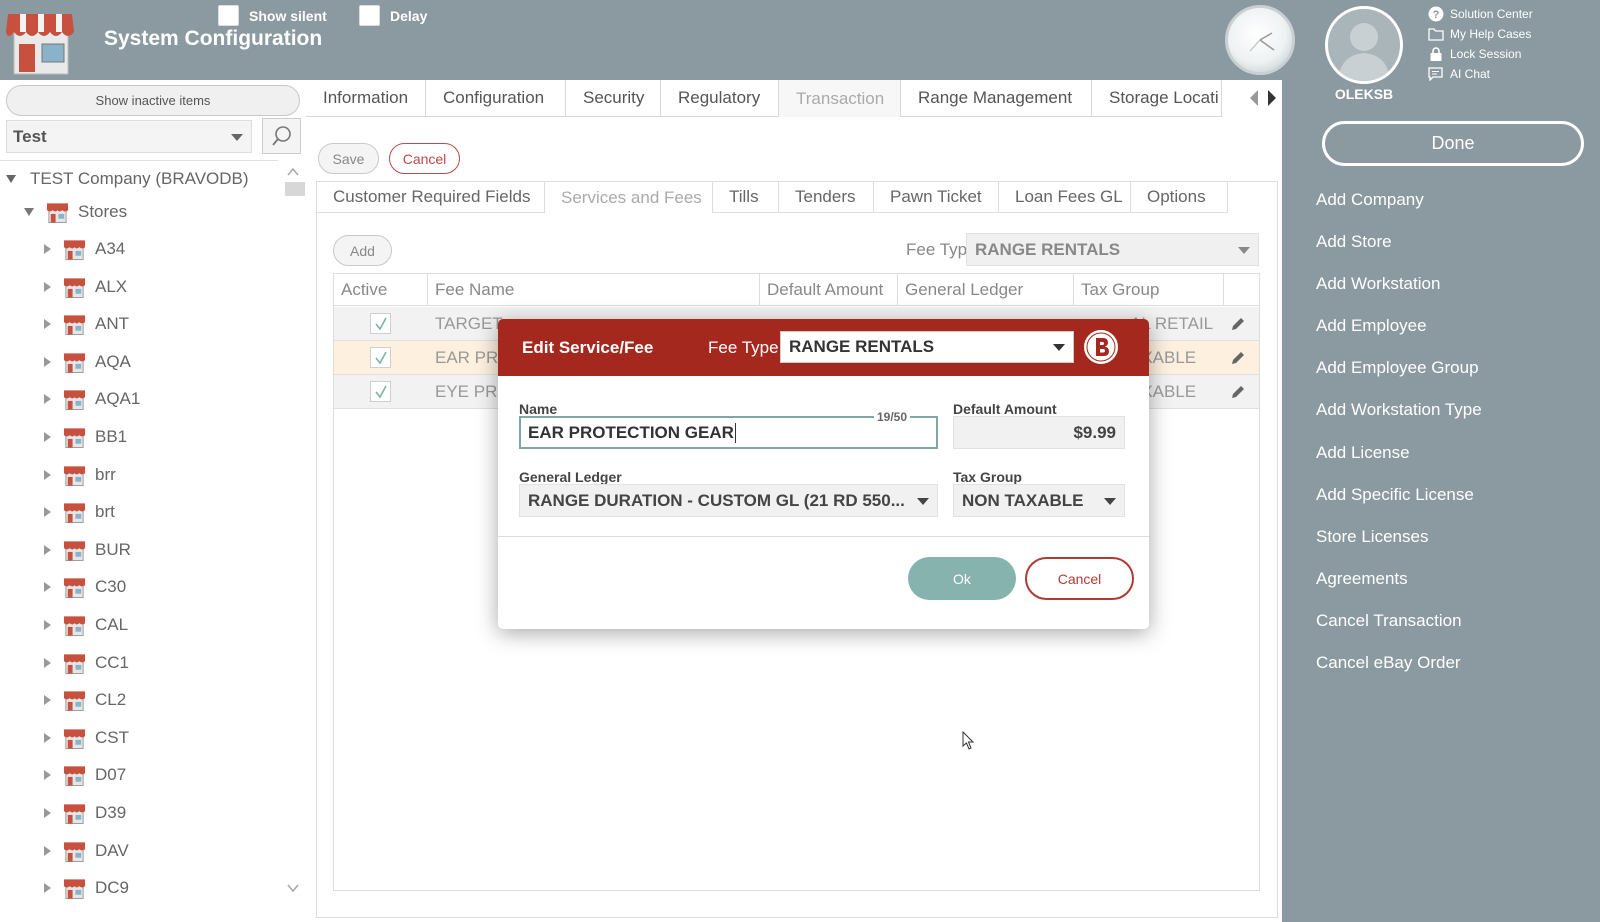  I want to click on add-store-action: Add Store, so click(1354, 242).